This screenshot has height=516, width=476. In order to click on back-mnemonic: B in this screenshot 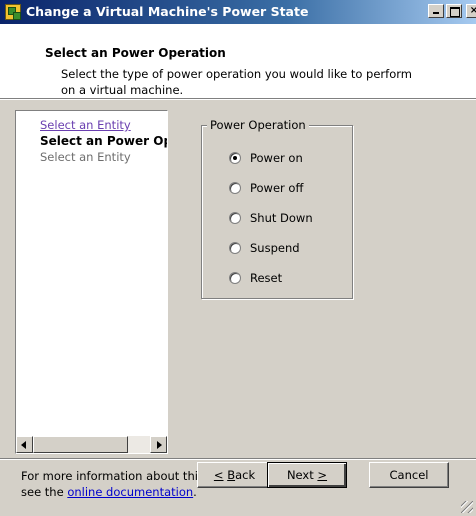, I will do `click(231, 475)`.